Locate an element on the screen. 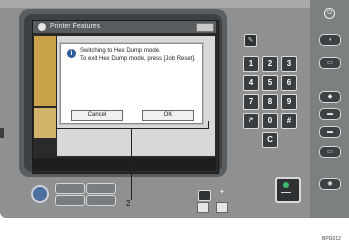  power-icon: ⏻ is located at coordinates (329, 13).